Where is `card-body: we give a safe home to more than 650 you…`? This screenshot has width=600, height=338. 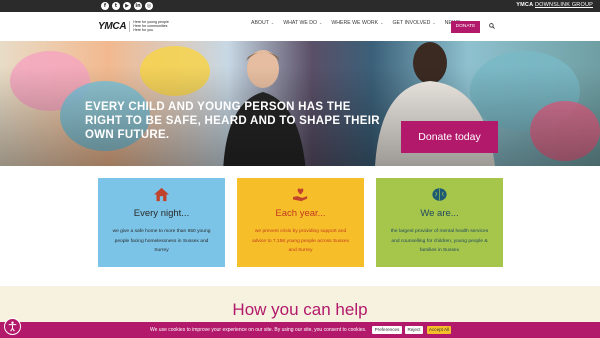
card-body: we give a safe home to more than 650 you… is located at coordinates (161, 241).